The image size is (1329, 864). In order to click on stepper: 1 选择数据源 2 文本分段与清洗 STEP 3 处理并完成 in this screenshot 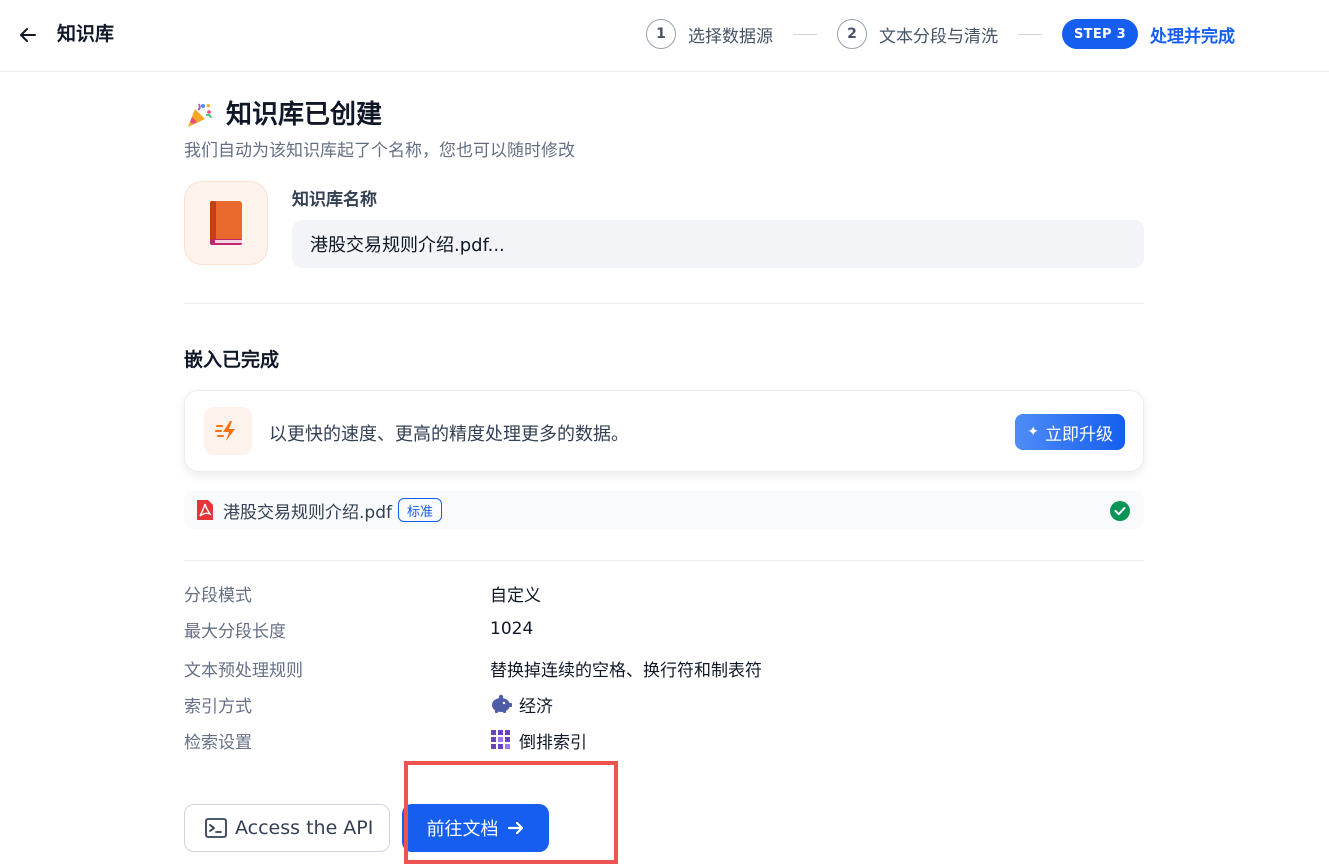, I will do `click(940, 34)`.